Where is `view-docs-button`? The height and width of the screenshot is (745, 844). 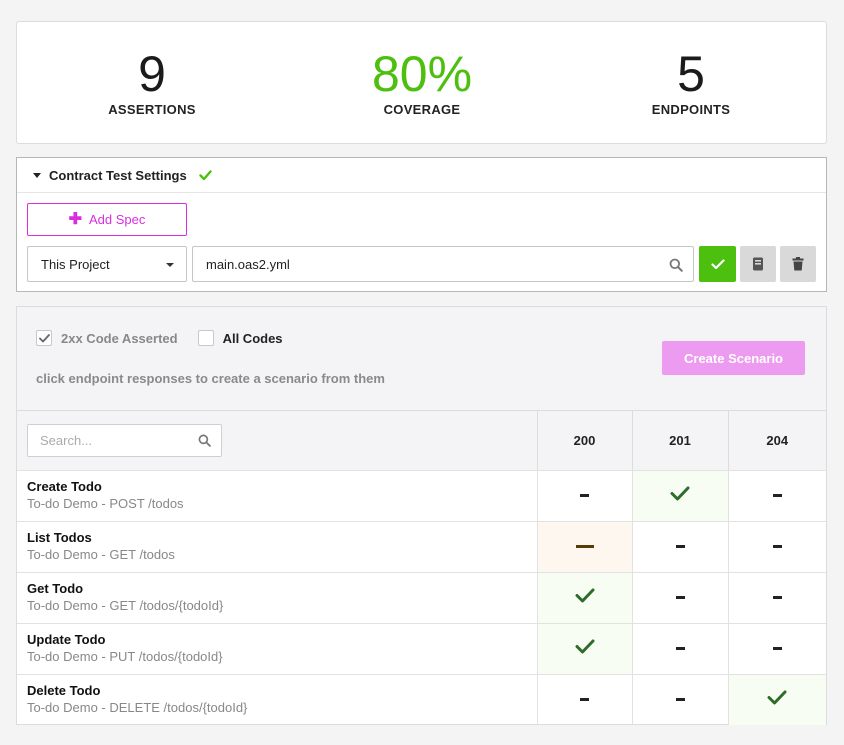 view-docs-button is located at coordinates (758, 264).